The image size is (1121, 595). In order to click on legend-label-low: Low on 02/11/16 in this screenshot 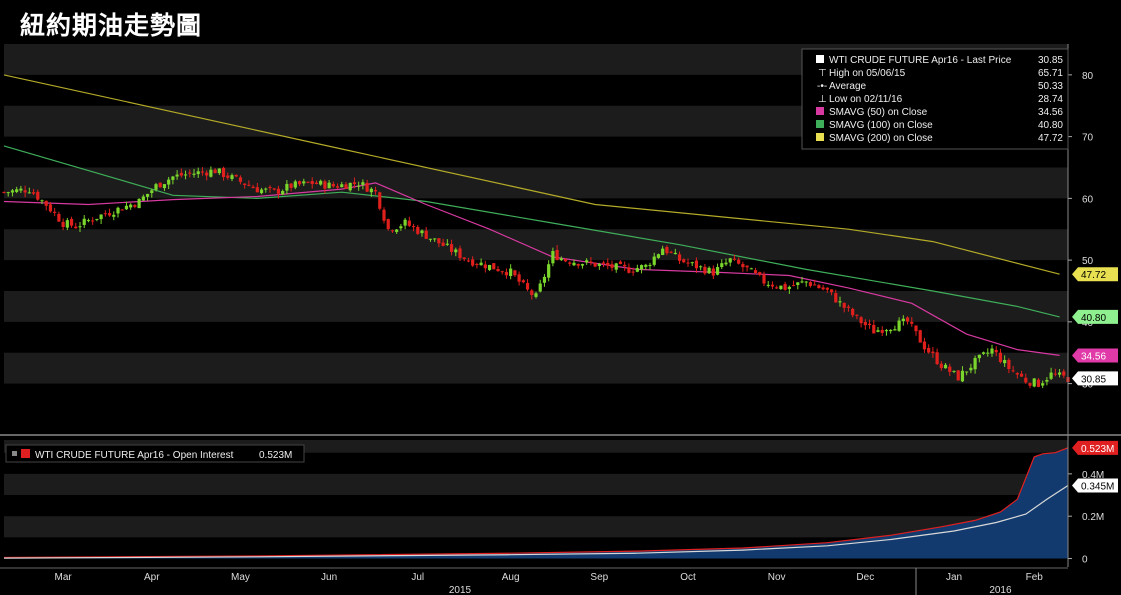, I will do `click(866, 99)`.